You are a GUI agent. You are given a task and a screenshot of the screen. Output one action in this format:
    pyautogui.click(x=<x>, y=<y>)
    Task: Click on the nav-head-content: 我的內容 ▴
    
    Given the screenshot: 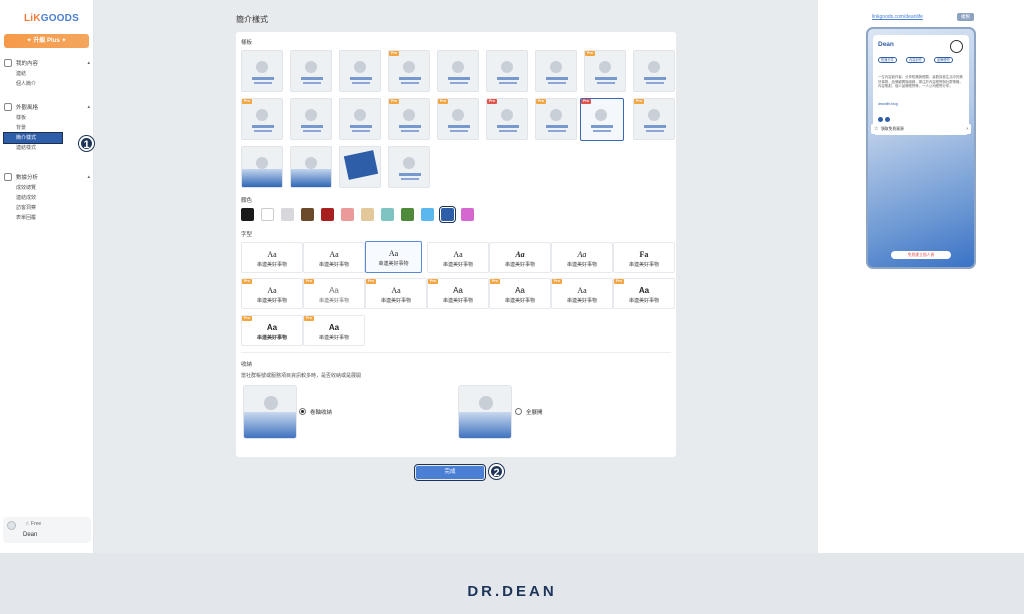 What is the action you would take?
    pyautogui.click(x=47, y=63)
    